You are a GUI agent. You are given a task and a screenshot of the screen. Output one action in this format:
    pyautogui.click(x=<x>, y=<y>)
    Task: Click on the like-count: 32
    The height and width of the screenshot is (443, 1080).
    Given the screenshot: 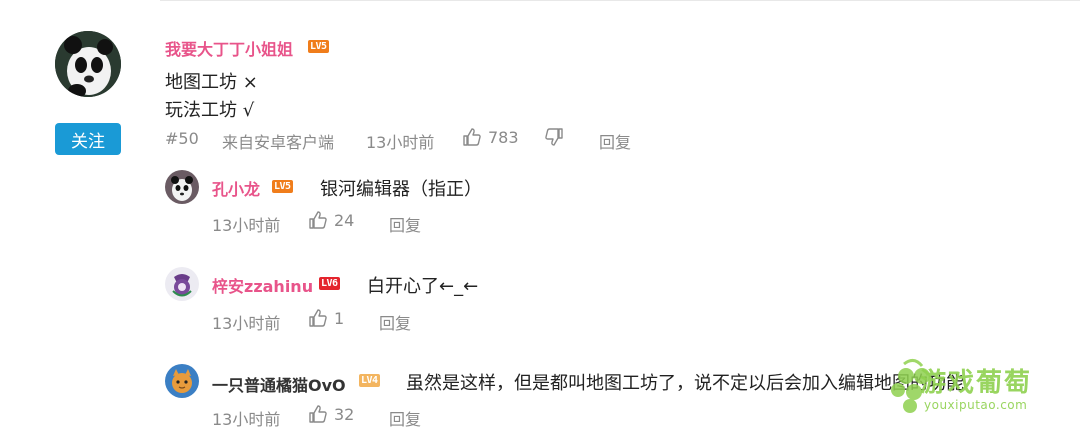 What is the action you would take?
    pyautogui.click(x=344, y=414)
    